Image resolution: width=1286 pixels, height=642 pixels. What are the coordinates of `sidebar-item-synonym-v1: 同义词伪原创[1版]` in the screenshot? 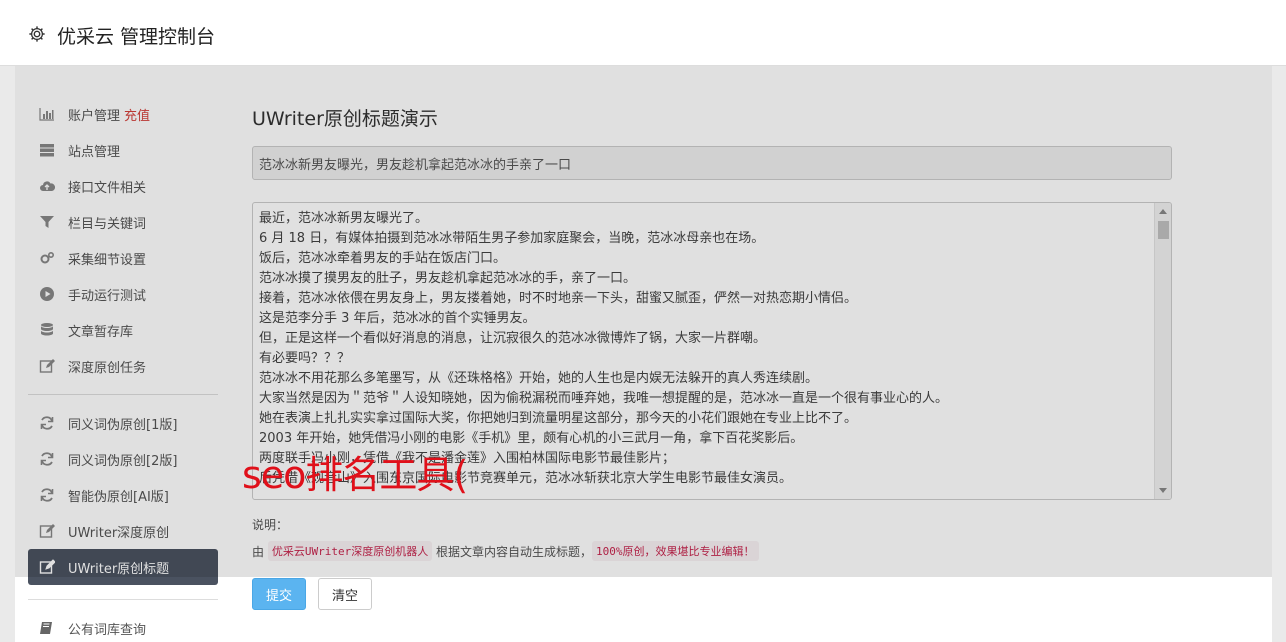 It's located at (123, 423).